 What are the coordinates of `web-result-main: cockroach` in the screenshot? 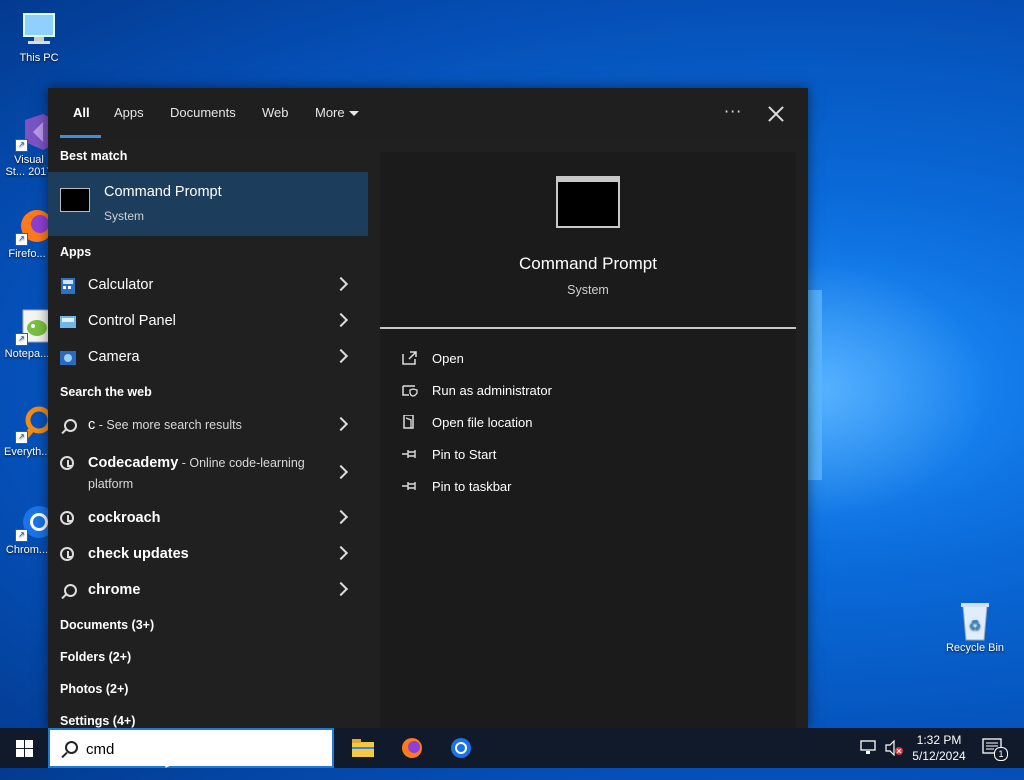 It's located at (124, 518).